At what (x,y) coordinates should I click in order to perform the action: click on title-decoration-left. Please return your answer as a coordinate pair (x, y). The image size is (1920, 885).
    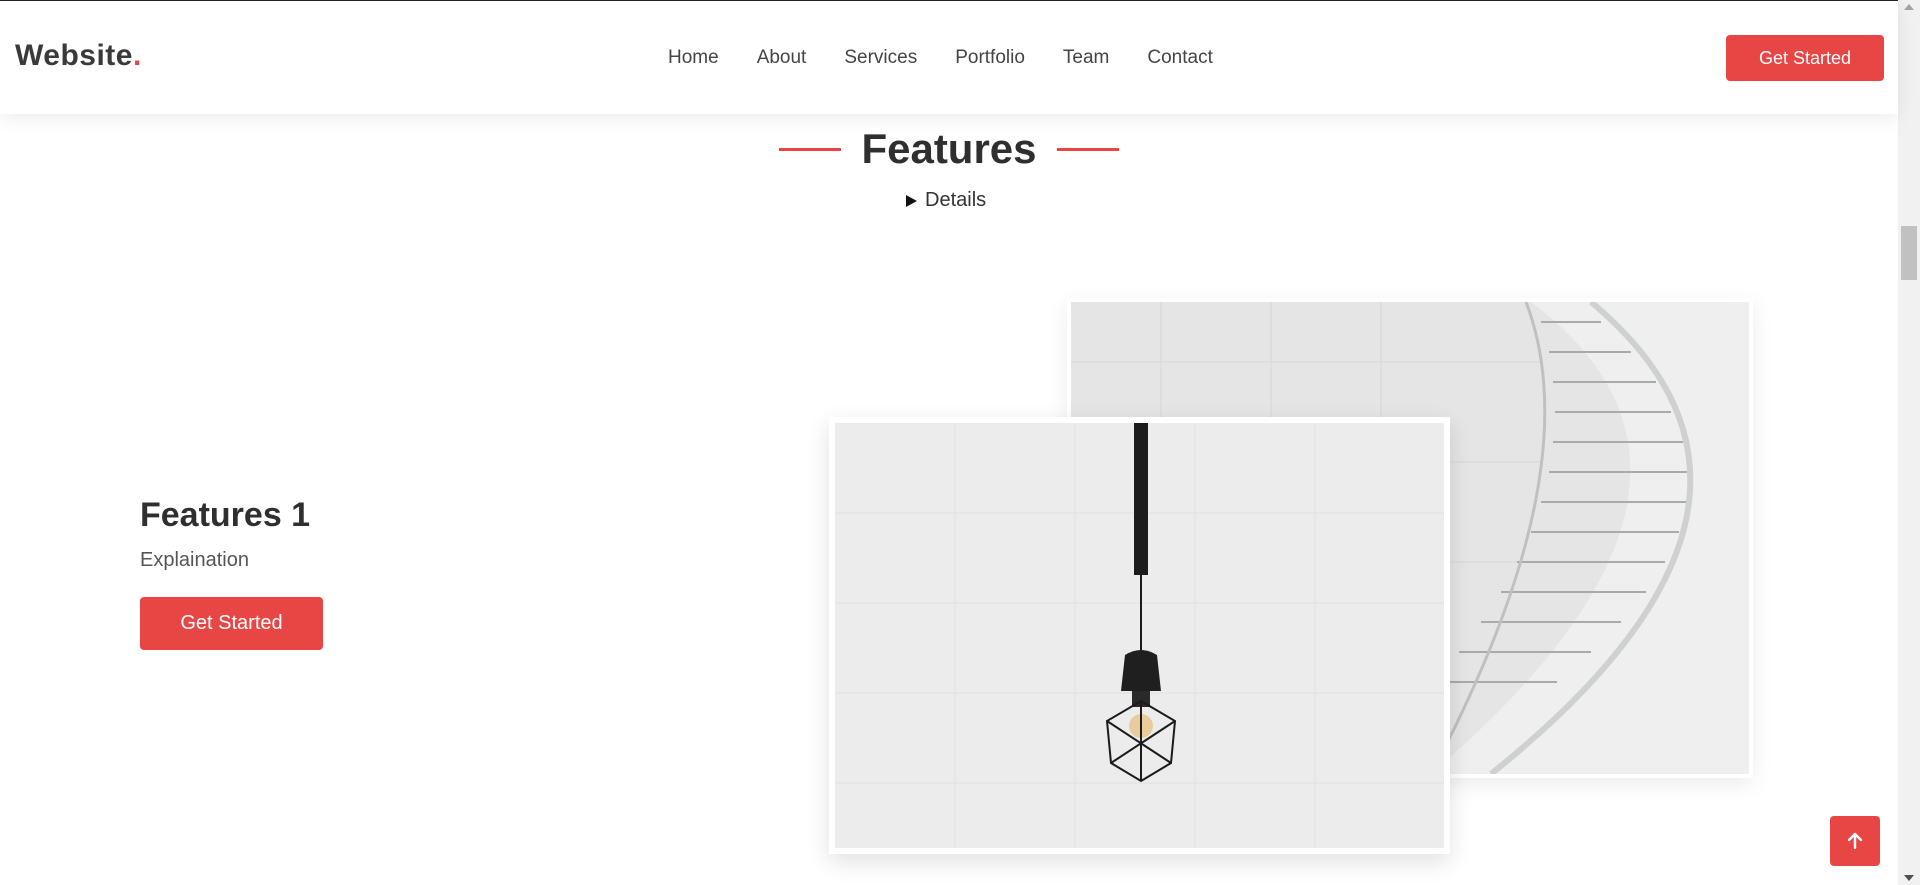
    Looking at the image, I should click on (810, 149).